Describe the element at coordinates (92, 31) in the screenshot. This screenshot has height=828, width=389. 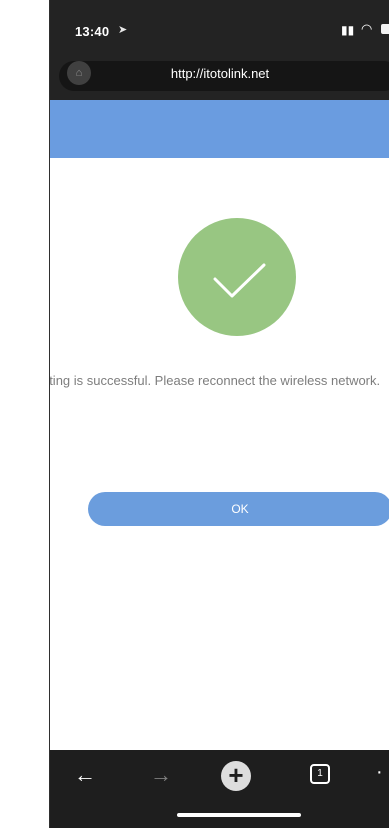
I see `status-time: 13:40` at that location.